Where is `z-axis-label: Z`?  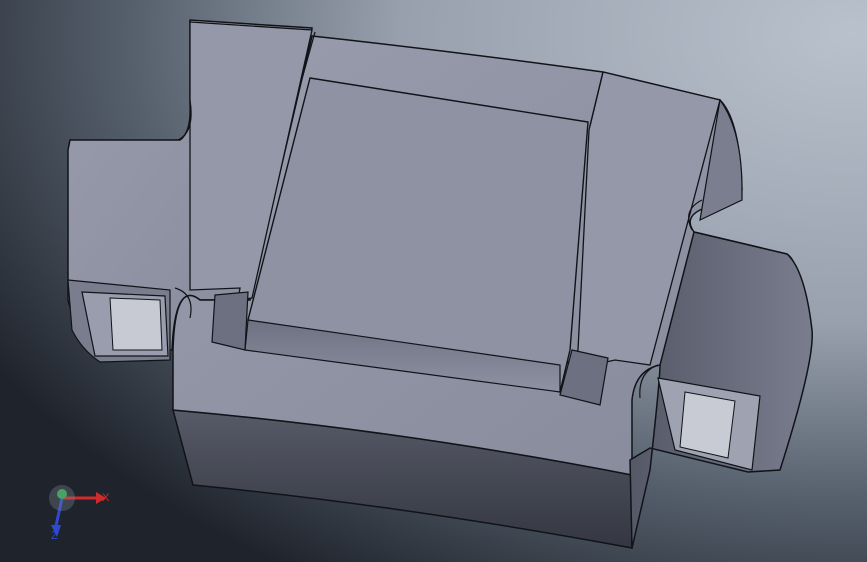
z-axis-label: Z is located at coordinates (54, 536).